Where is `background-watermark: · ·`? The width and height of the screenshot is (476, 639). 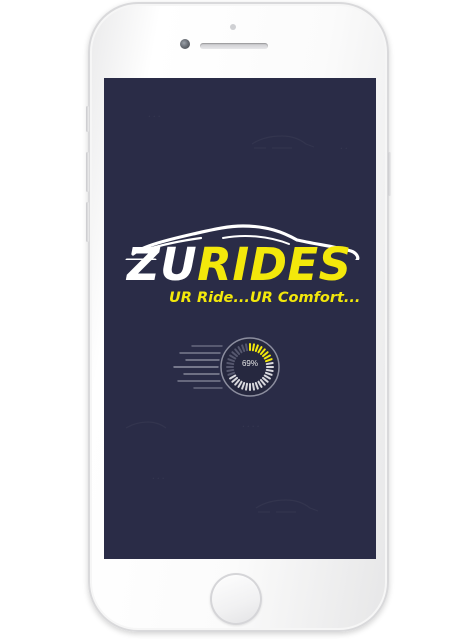 background-watermark: · · is located at coordinates (344, 148).